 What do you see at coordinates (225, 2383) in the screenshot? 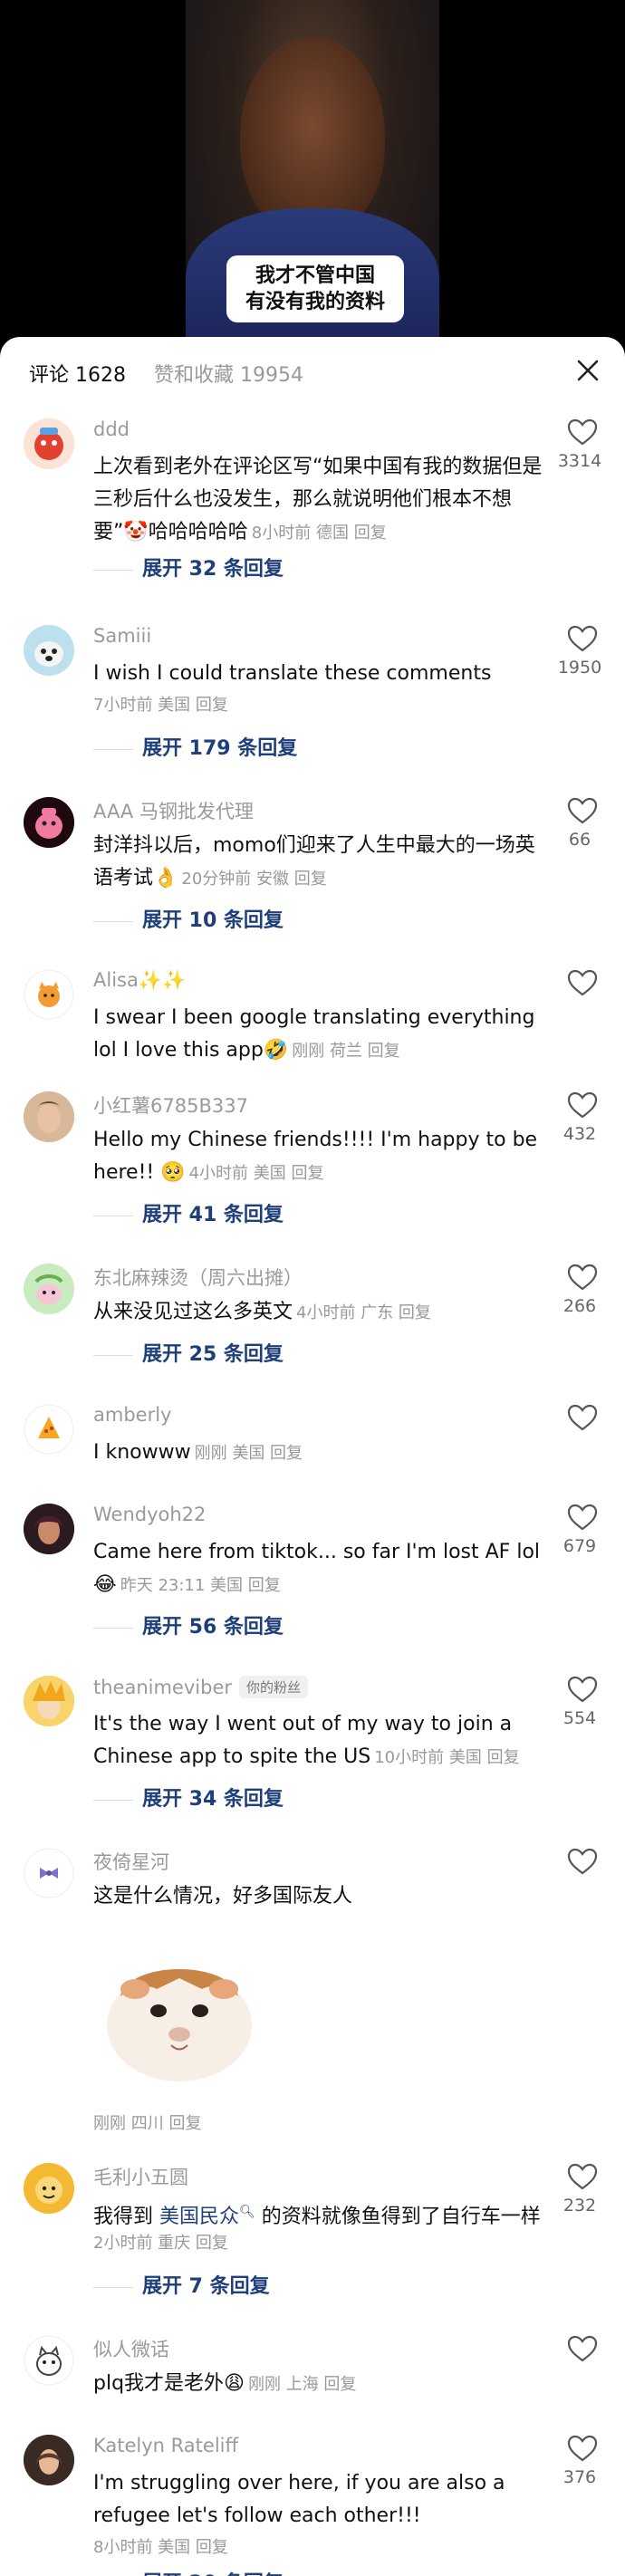
I see `comment-text: plq我才是老外😩 刚刚 上海 回复` at bounding box center [225, 2383].